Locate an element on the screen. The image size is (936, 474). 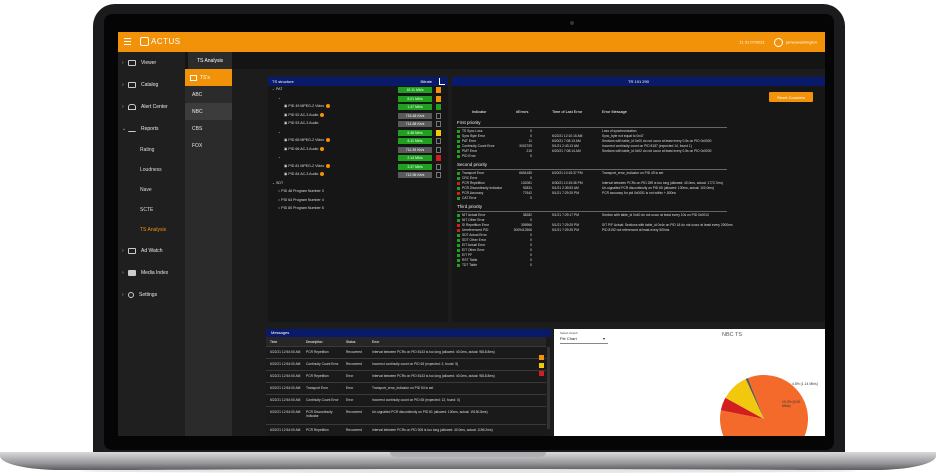
tree-row-text: SDT is located at coordinates (280, 182).